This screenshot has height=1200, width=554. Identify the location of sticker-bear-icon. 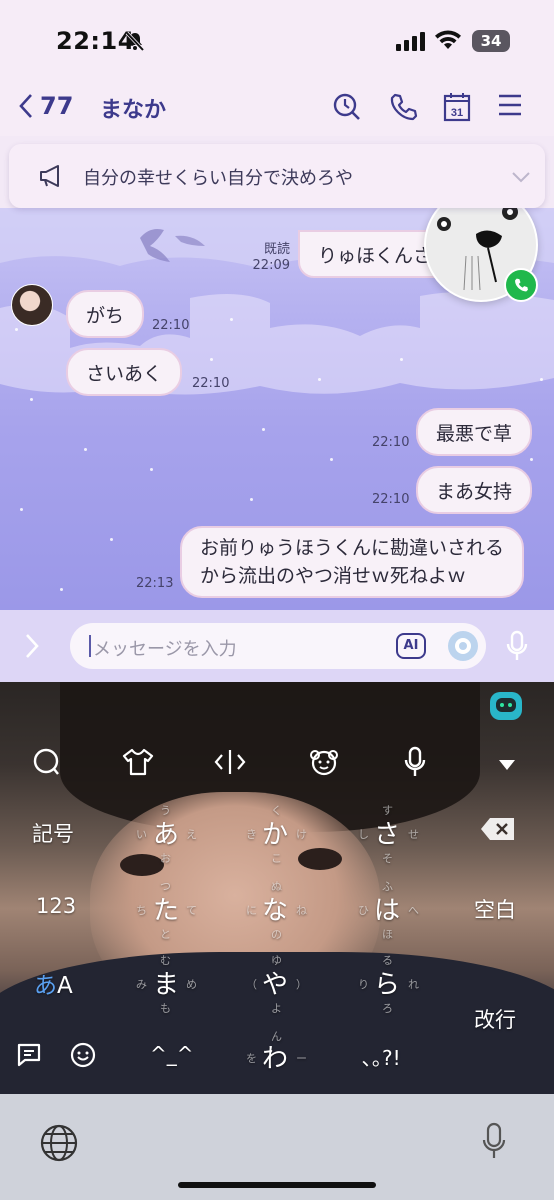
(324, 764).